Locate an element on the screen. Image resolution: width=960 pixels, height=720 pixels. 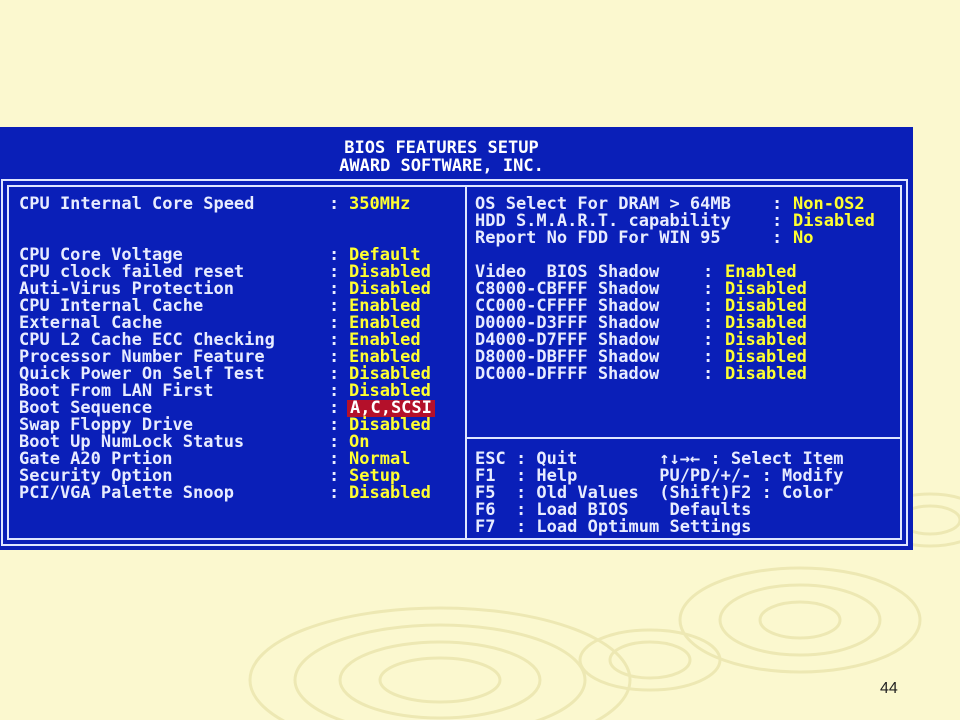
bios-title-line1: BIOS FEATURES SETUP is located at coordinates (441, 148).